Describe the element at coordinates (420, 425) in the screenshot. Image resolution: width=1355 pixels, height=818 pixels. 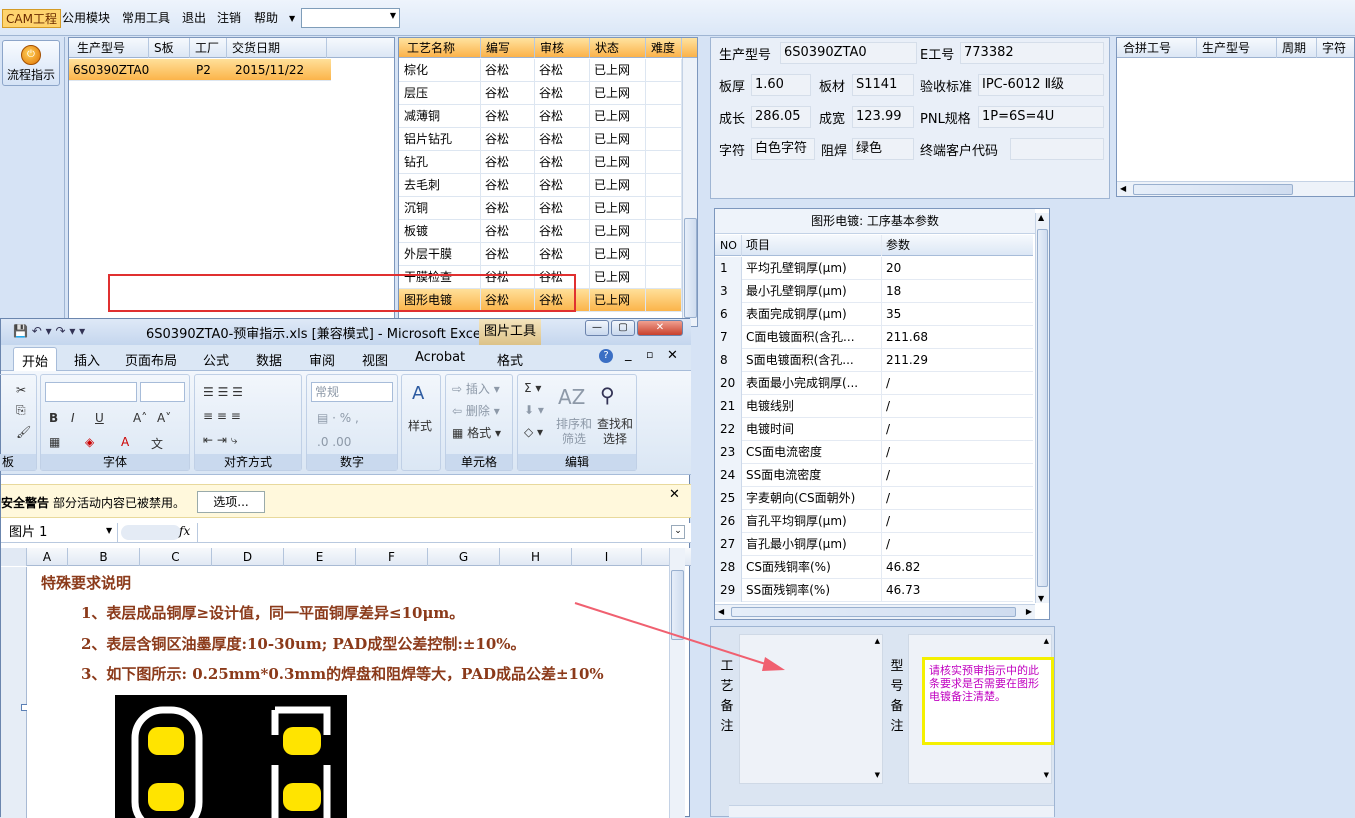
I see `styles-button: 样式` at that location.